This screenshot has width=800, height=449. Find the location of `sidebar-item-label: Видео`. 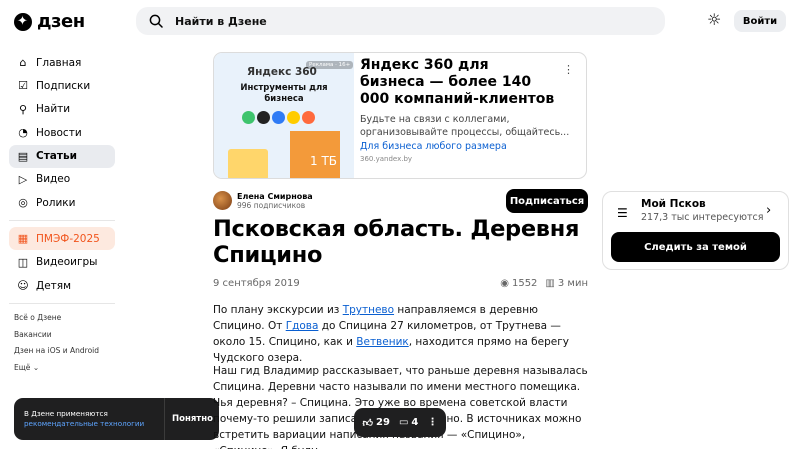

sidebar-item-label: Видео is located at coordinates (53, 179).